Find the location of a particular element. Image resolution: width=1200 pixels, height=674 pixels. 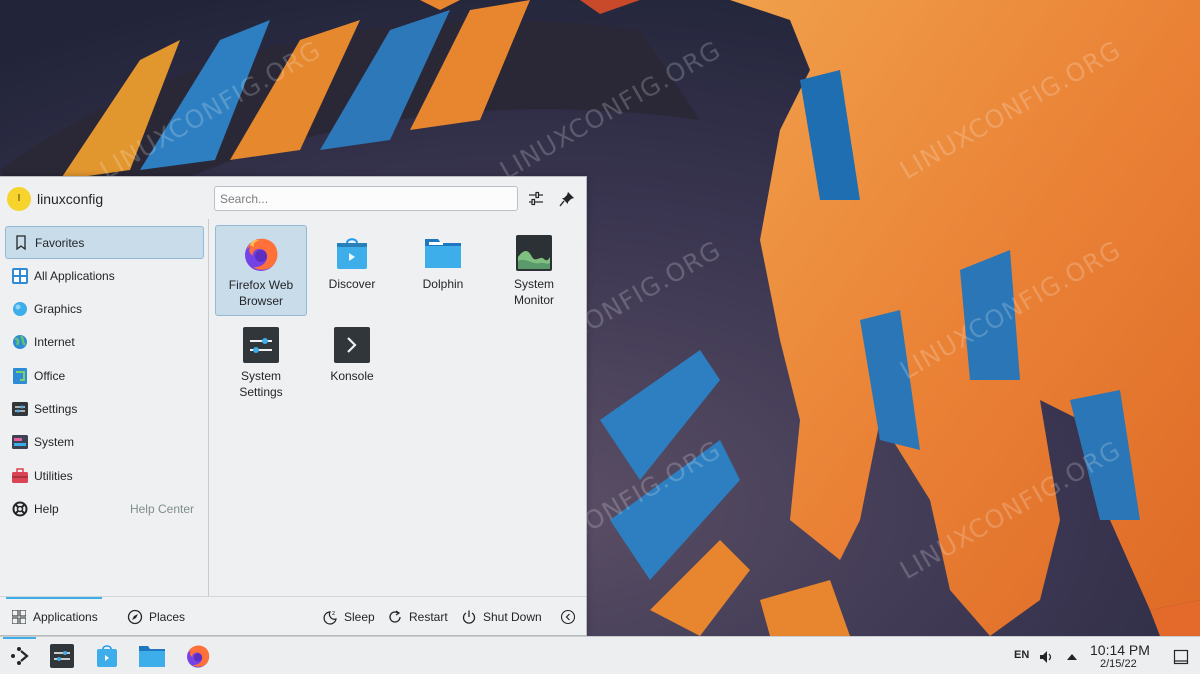

taskbar-system-settings is located at coordinates (62, 657).